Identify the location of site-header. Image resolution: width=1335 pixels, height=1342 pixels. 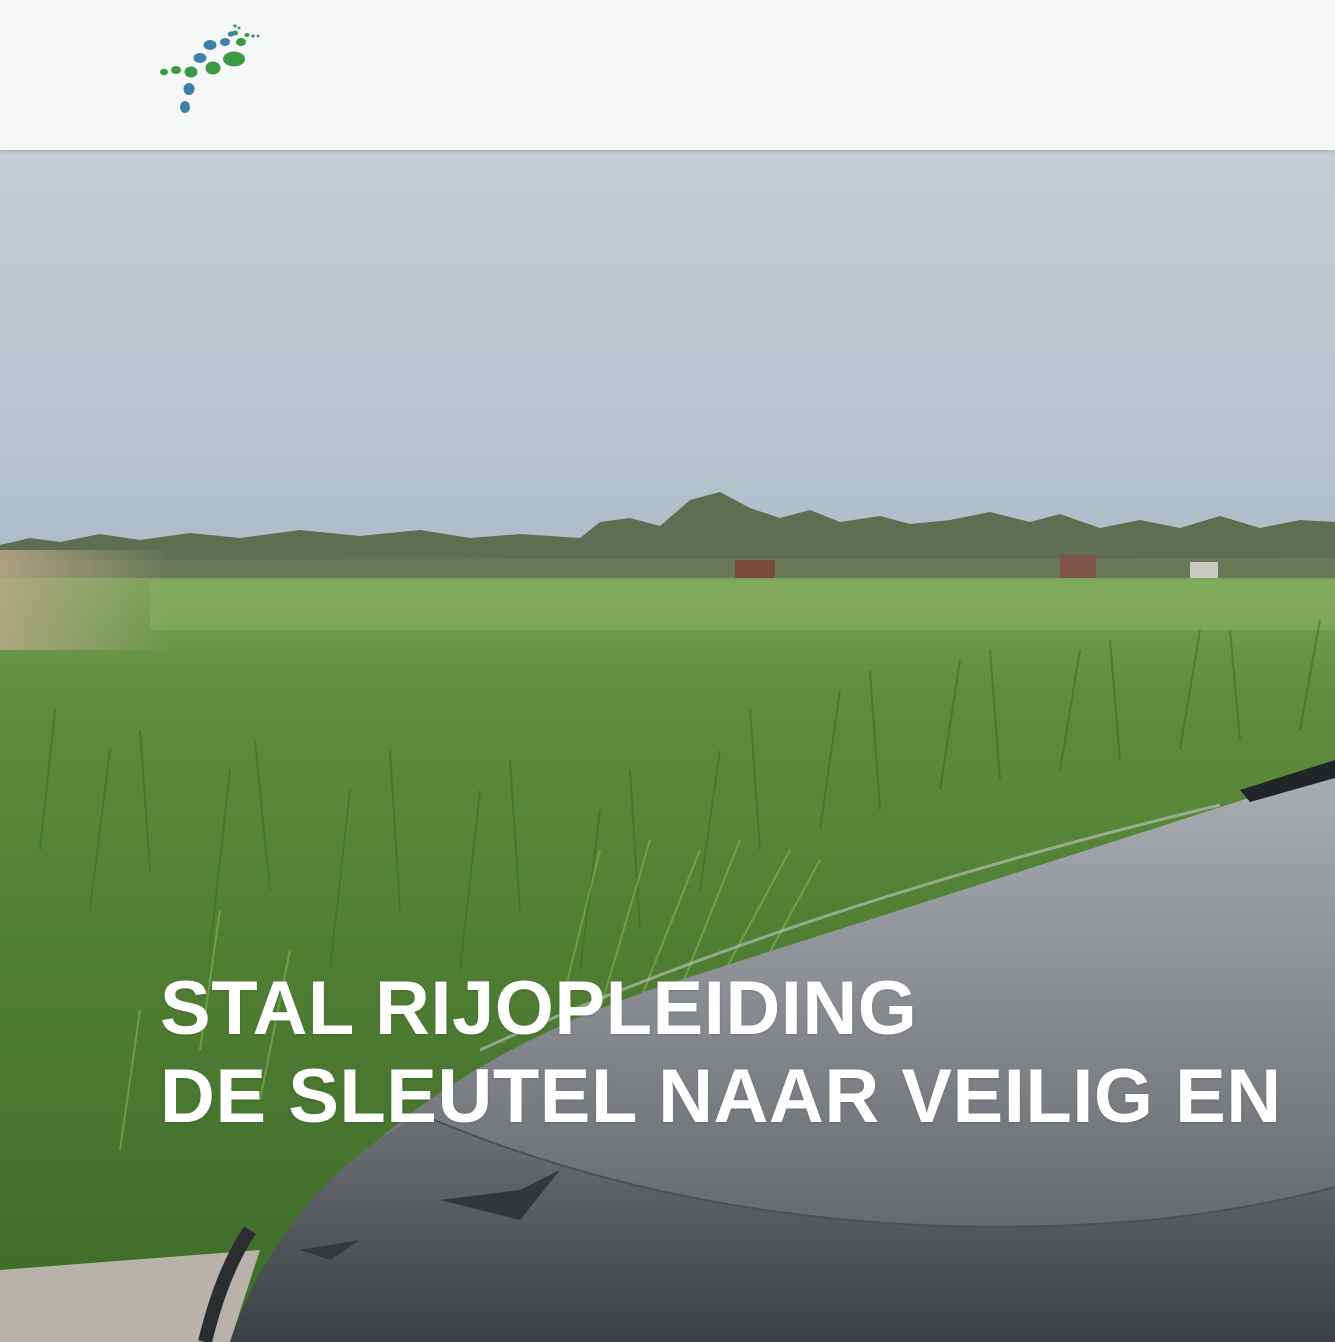
(667, 75).